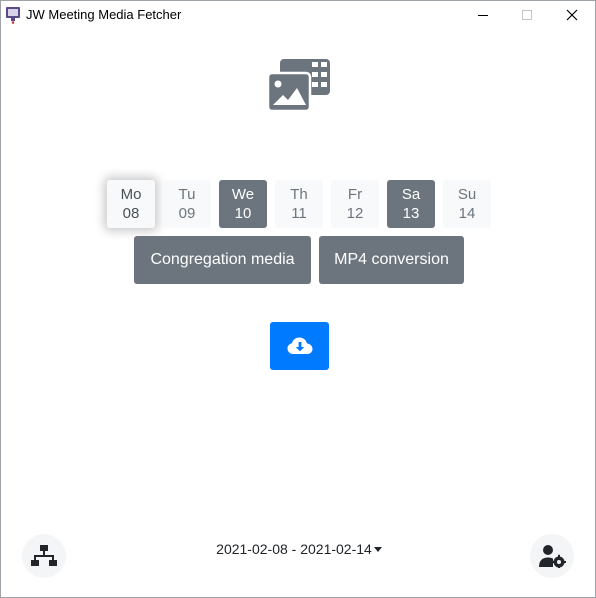 This screenshot has width=596, height=598. Describe the element at coordinates (131, 194) in the screenshot. I see `day-name: Mo` at that location.